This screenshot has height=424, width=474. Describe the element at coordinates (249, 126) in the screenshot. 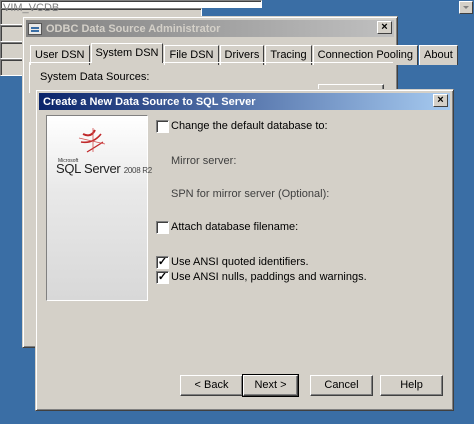

I see `change-default-db-label: Change the default database to:` at that location.